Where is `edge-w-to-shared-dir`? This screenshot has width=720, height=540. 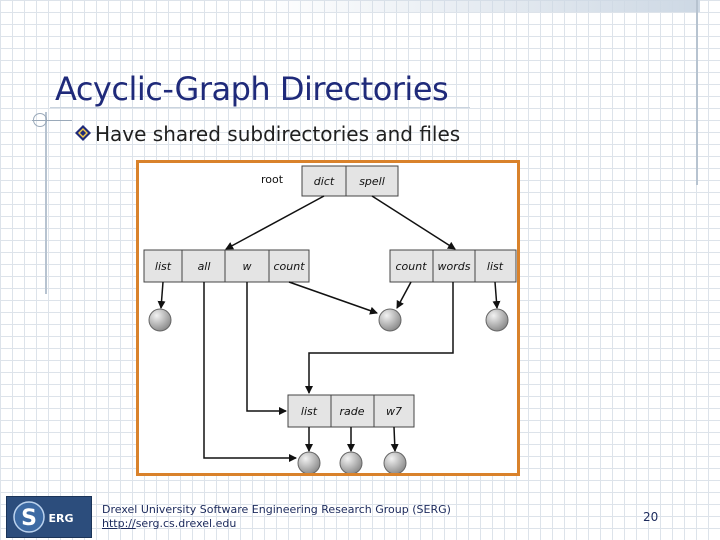
edge-w-to-shared-dir is located at coordinates (266, 348).